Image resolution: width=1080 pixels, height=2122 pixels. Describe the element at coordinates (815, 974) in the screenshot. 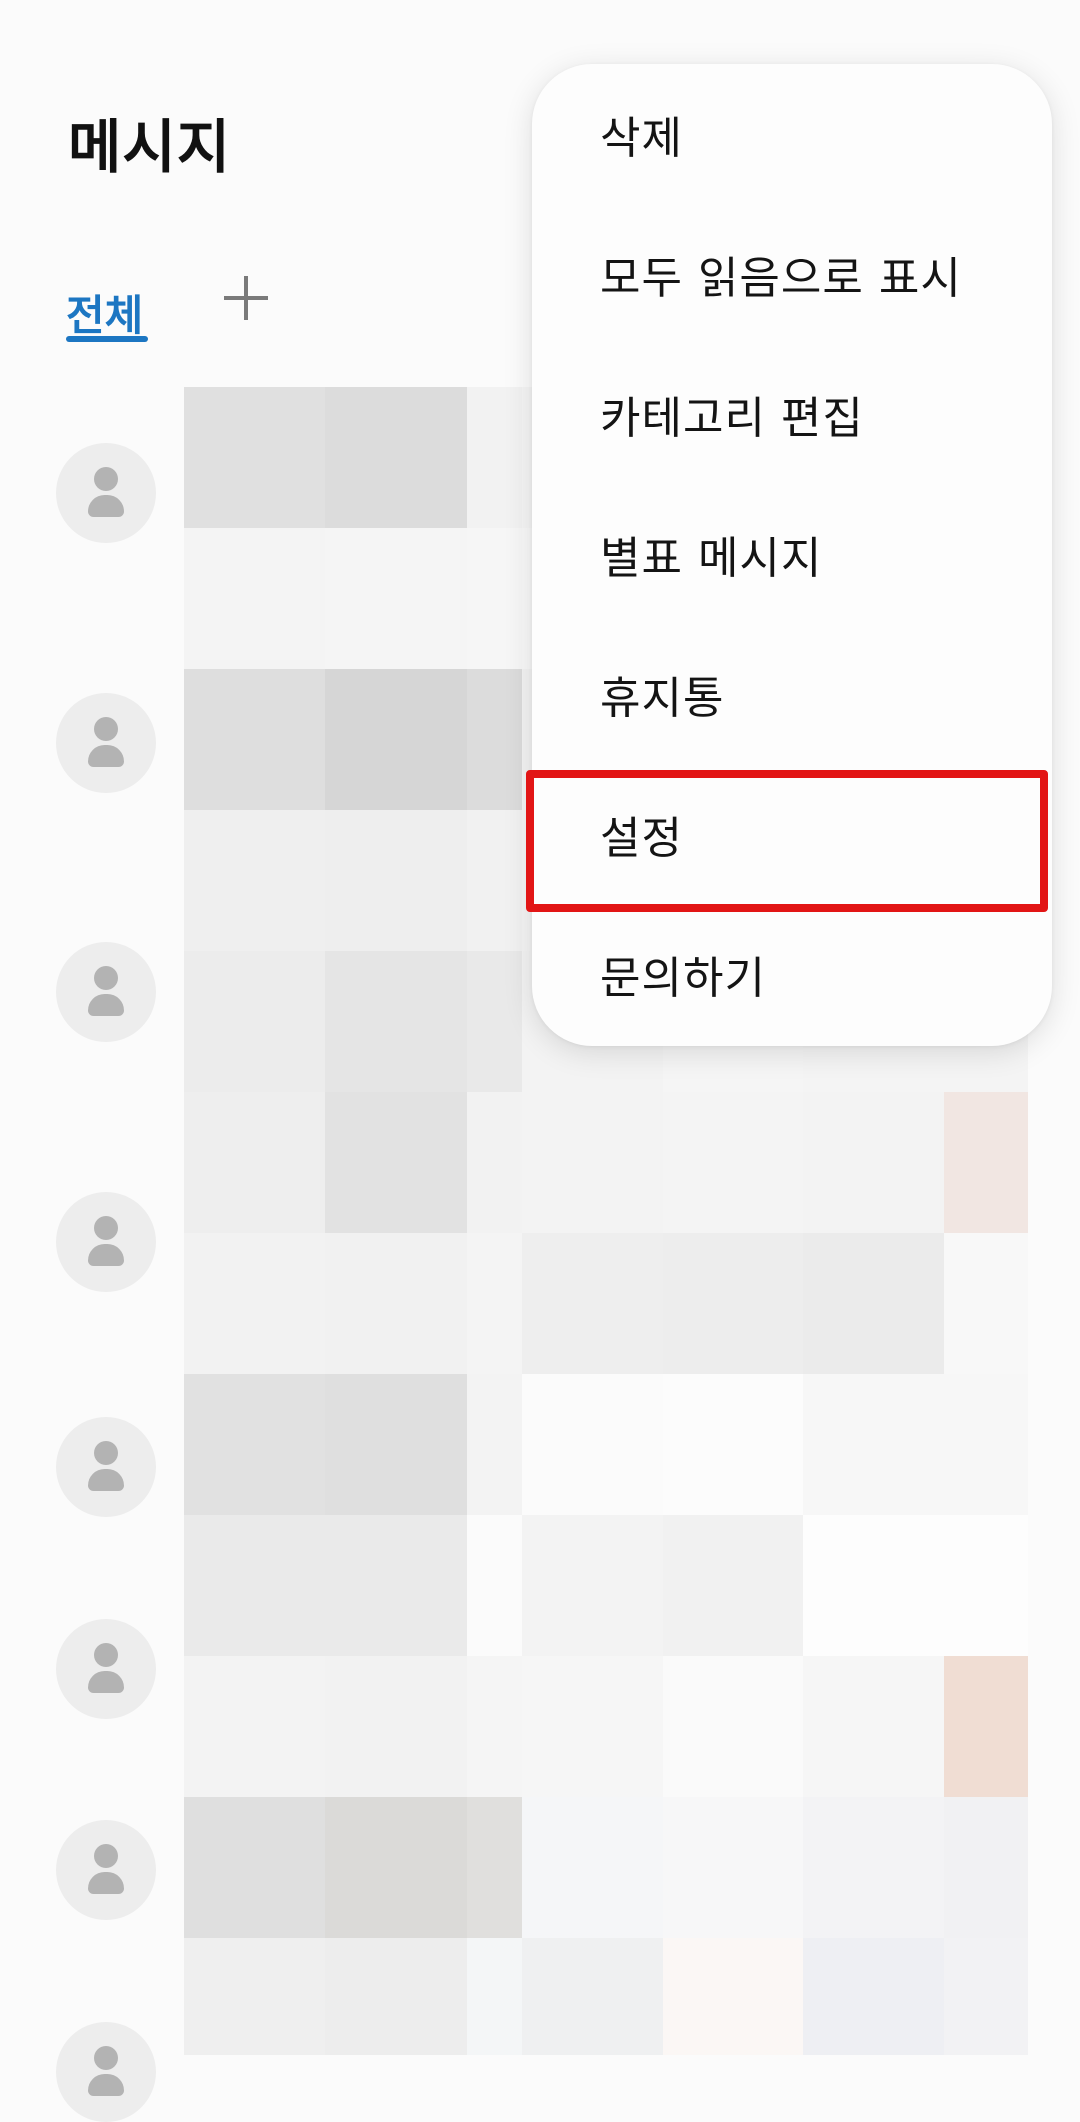

I see `menu-item-contact-us: 문의하기` at that location.